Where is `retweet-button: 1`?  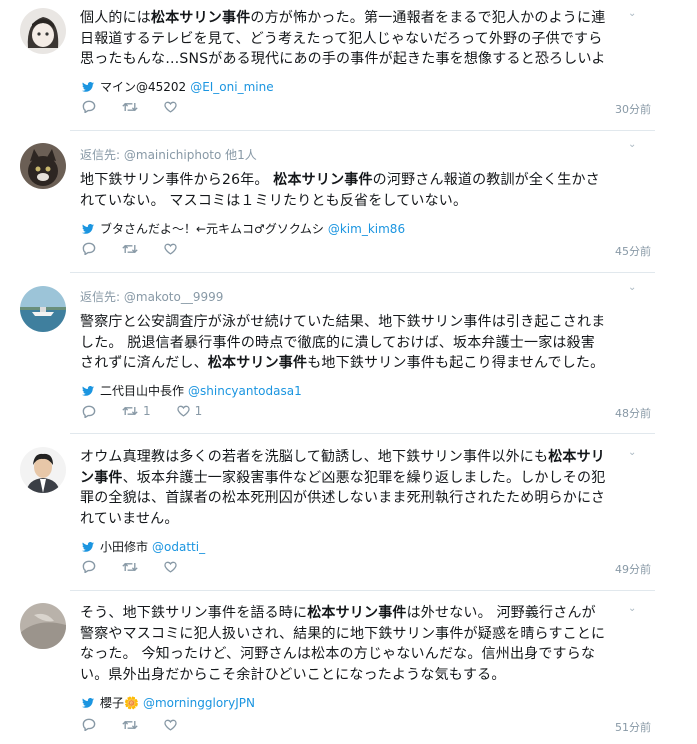
retweet-button: 1 is located at coordinates (136, 411).